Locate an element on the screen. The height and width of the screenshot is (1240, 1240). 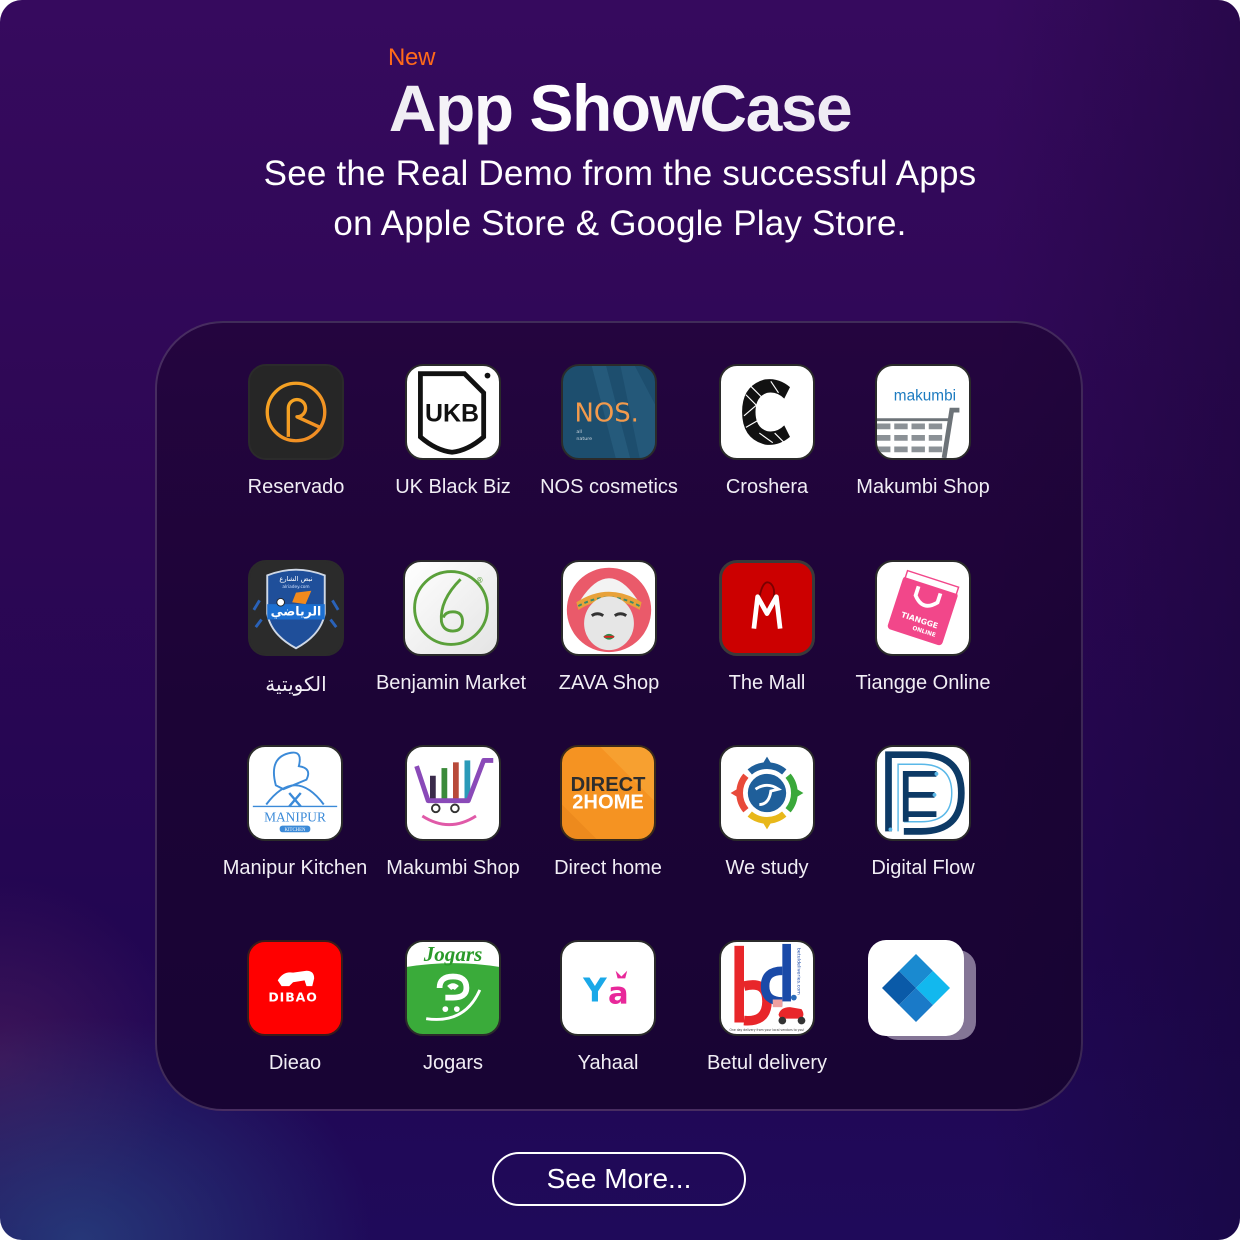
app-item-we-study: We study is located at coordinates (767, 812).